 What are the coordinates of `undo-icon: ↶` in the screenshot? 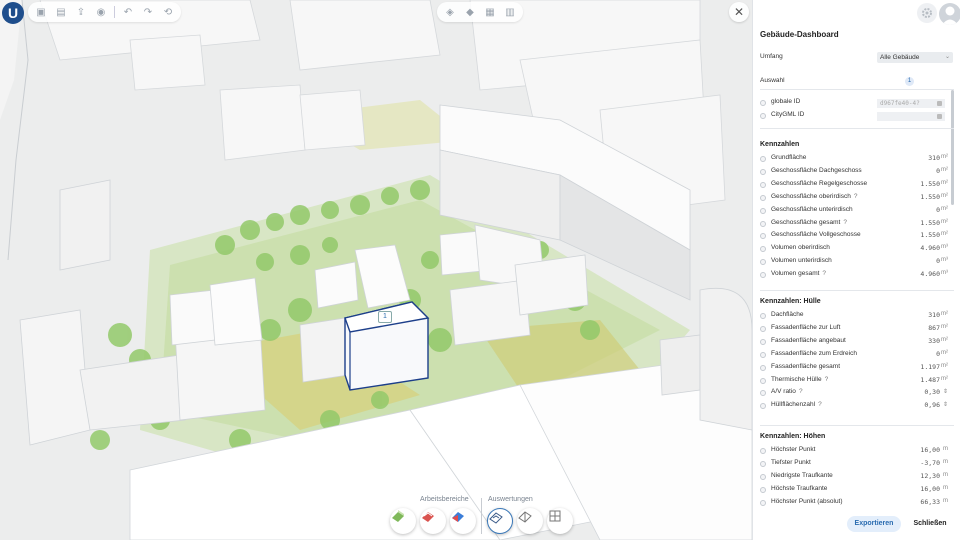 It's located at (128, 12).